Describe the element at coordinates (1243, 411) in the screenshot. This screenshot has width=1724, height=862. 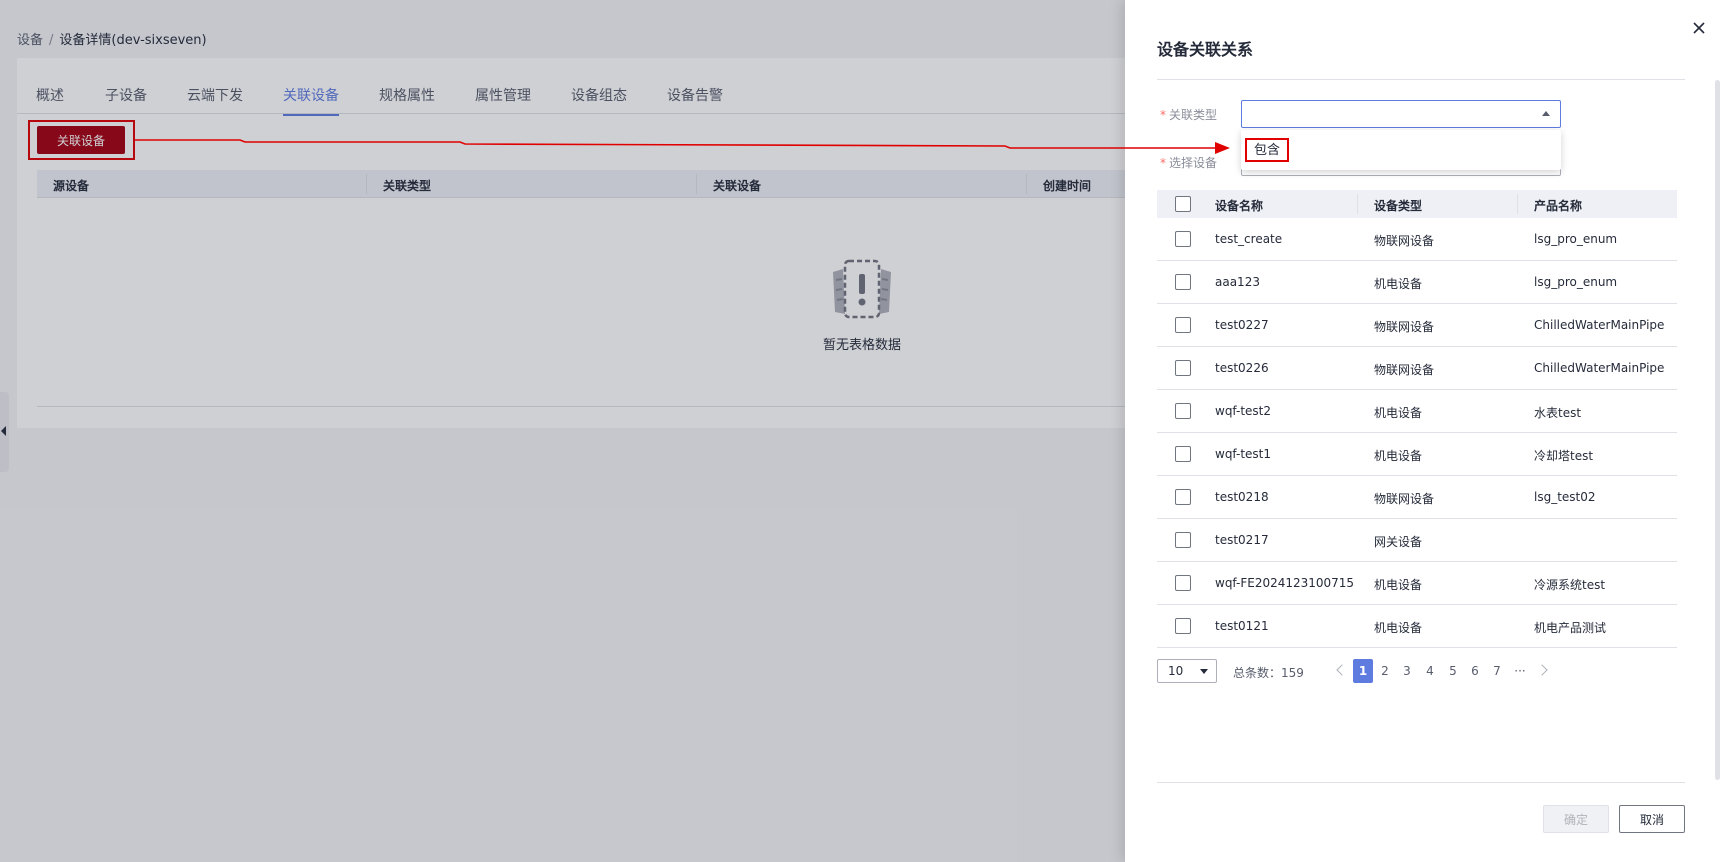
I see `device-name-cell: wqf-test2` at that location.